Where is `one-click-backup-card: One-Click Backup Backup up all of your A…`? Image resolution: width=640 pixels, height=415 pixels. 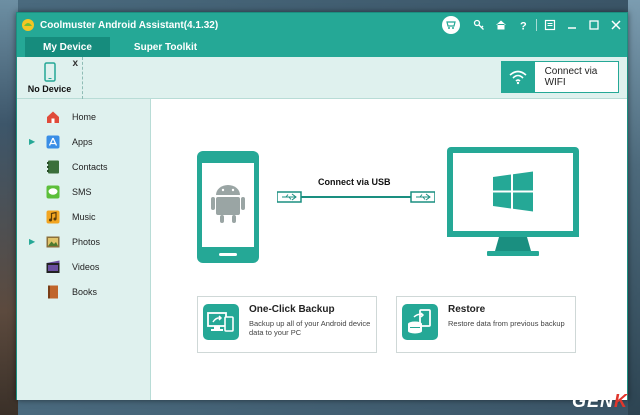
one-click-backup-card: One-Click Backup Backup up all of your A… is located at coordinates (287, 324).